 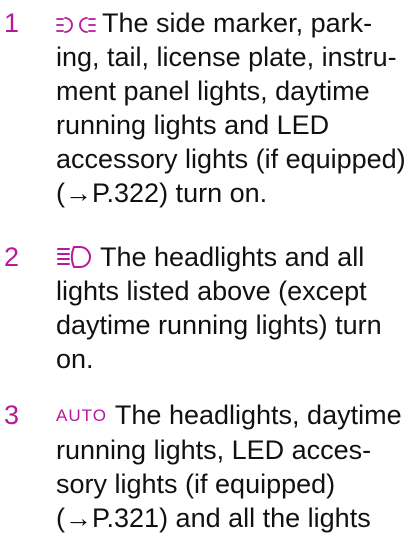 What do you see at coordinates (196, 484) in the screenshot?
I see `item-line: sory lights (if equipped)` at bounding box center [196, 484].